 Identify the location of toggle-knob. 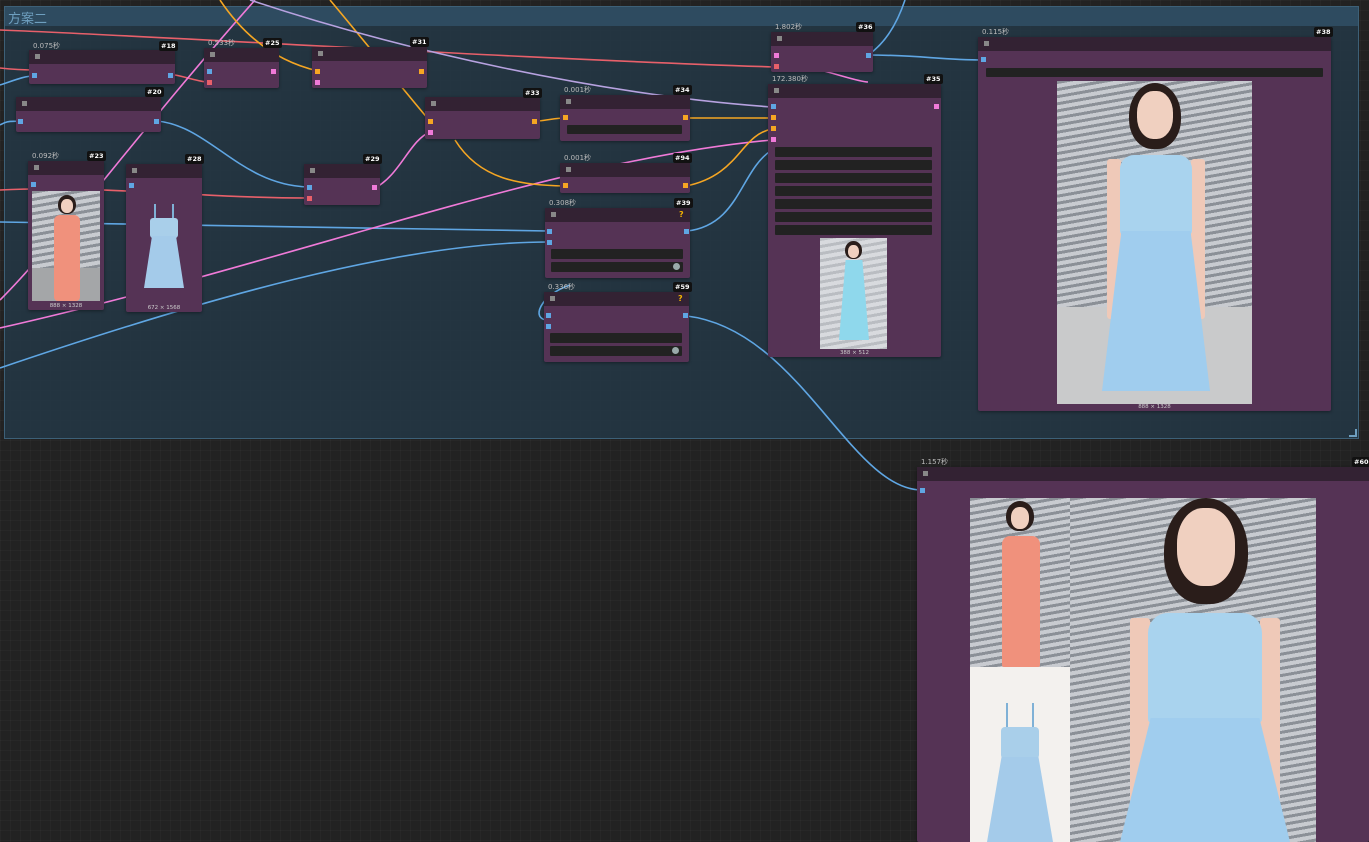
(676, 266).